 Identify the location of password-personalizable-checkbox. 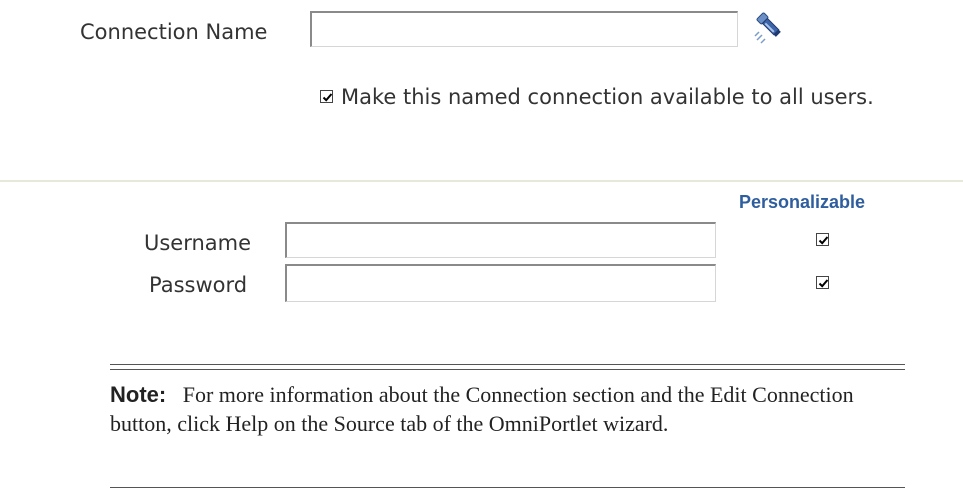
(822, 282).